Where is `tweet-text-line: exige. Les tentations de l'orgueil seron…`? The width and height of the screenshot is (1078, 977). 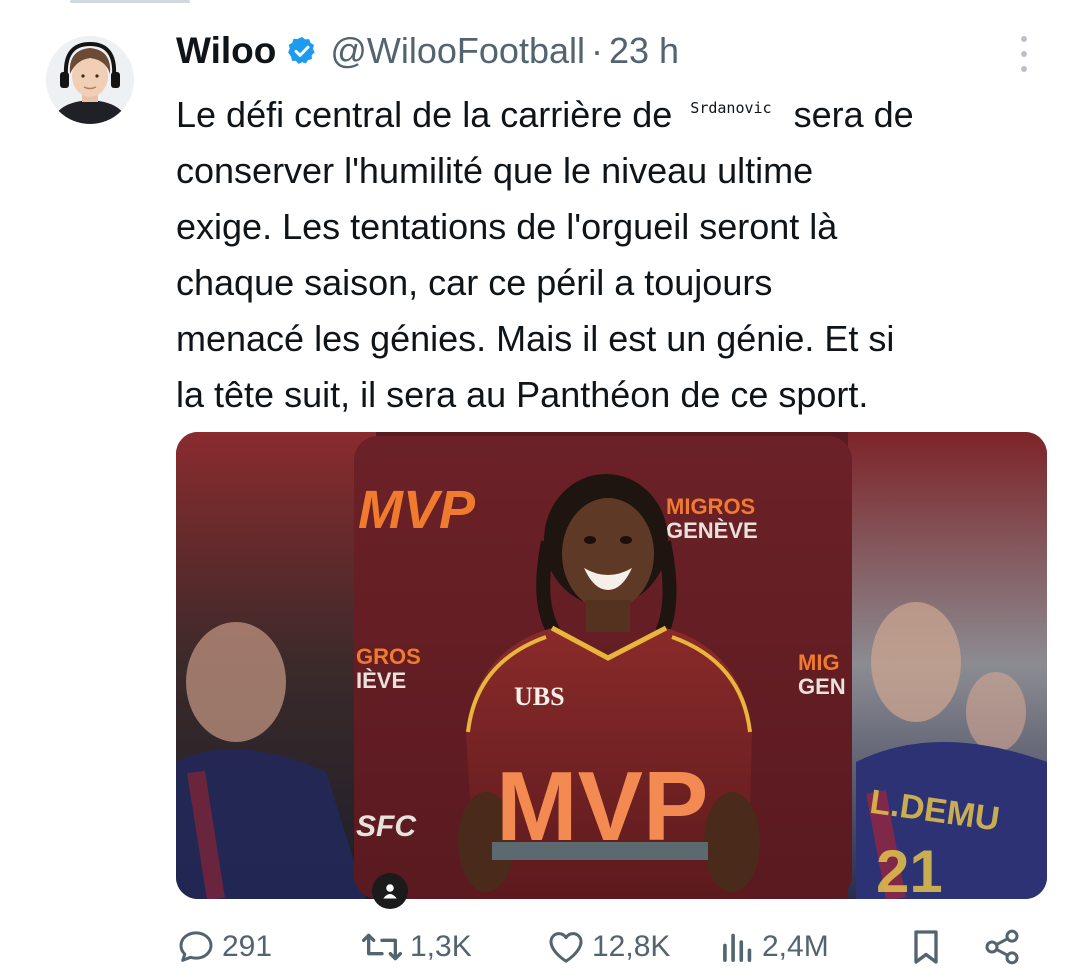
tweet-text-line: exige. Les tentations de l'orgueil seron… is located at coordinates (507, 226).